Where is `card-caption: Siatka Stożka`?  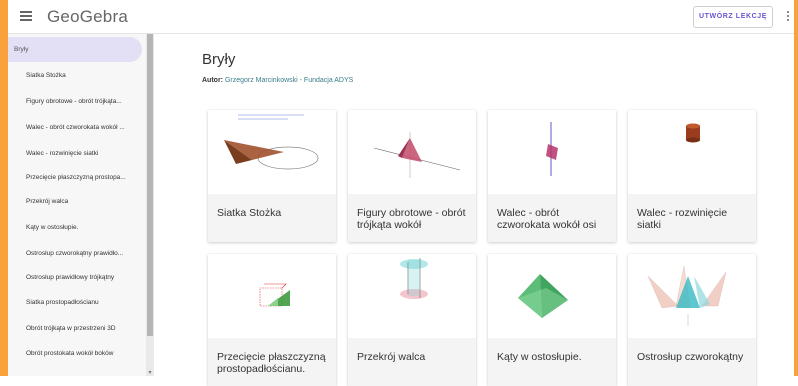 card-caption: Siatka Stożka is located at coordinates (272, 218).